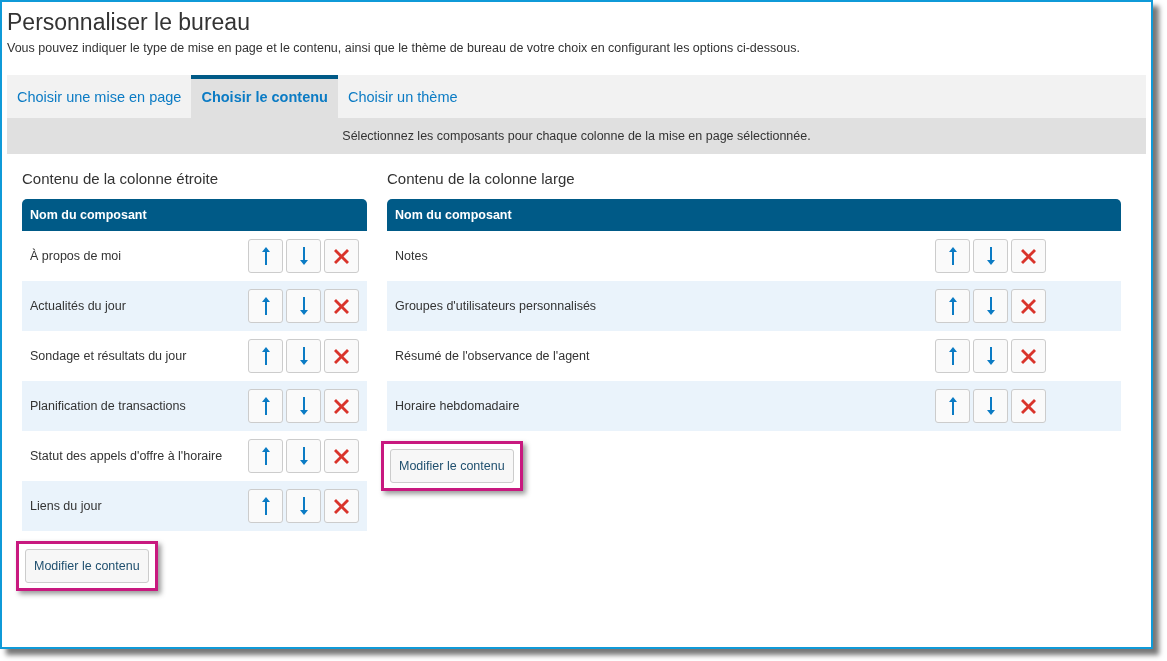 This screenshot has width=1167, height=661. What do you see at coordinates (99, 96) in the screenshot?
I see `tab: Choisir une mise en page` at bounding box center [99, 96].